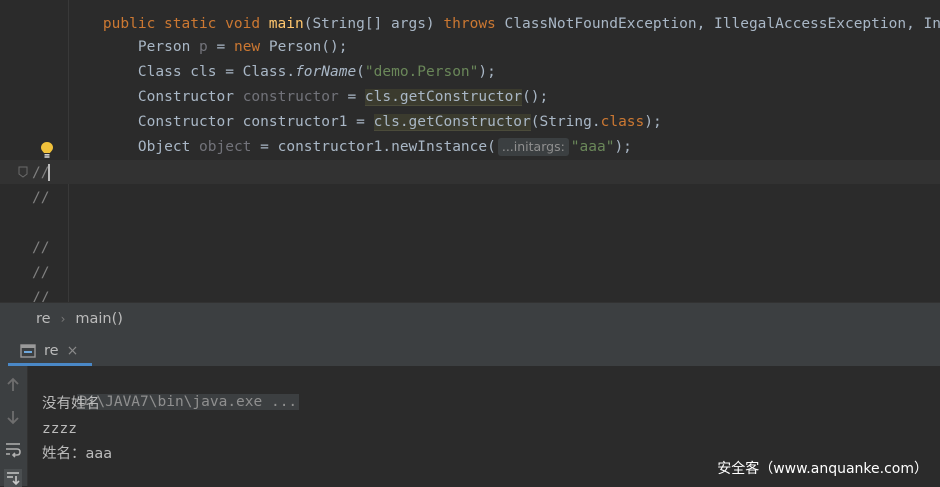 The image size is (940, 487). What do you see at coordinates (23, 172) in the screenshot?
I see `fold-marker-icon` at bounding box center [23, 172].